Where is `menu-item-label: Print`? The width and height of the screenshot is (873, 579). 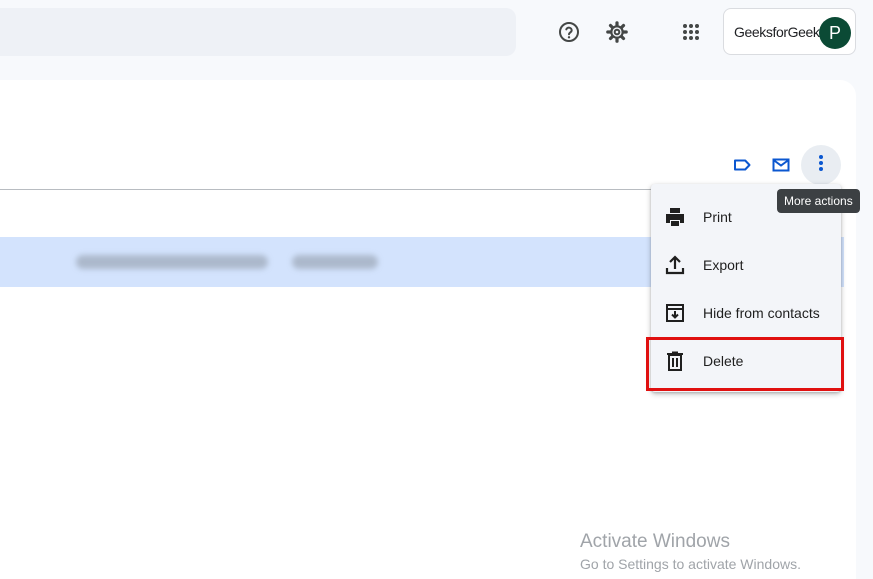 menu-item-label: Print is located at coordinates (717, 217).